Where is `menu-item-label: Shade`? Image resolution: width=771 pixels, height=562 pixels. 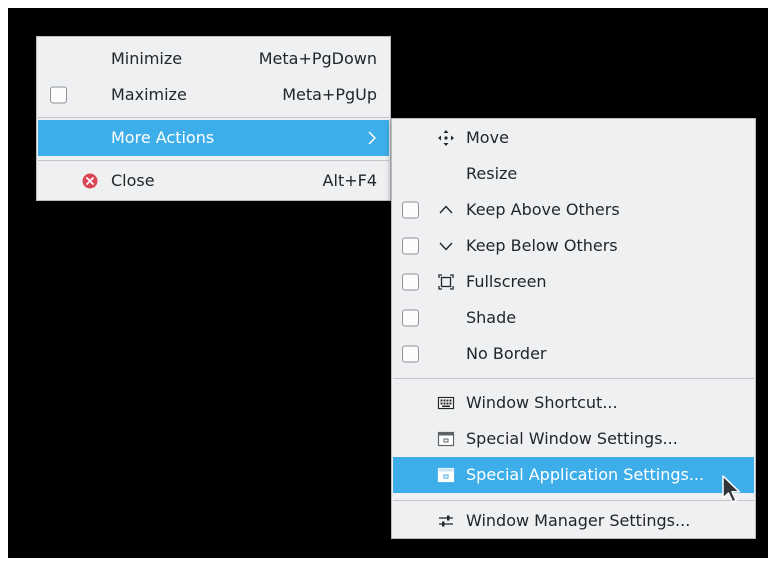 menu-item-label: Shade is located at coordinates (491, 317).